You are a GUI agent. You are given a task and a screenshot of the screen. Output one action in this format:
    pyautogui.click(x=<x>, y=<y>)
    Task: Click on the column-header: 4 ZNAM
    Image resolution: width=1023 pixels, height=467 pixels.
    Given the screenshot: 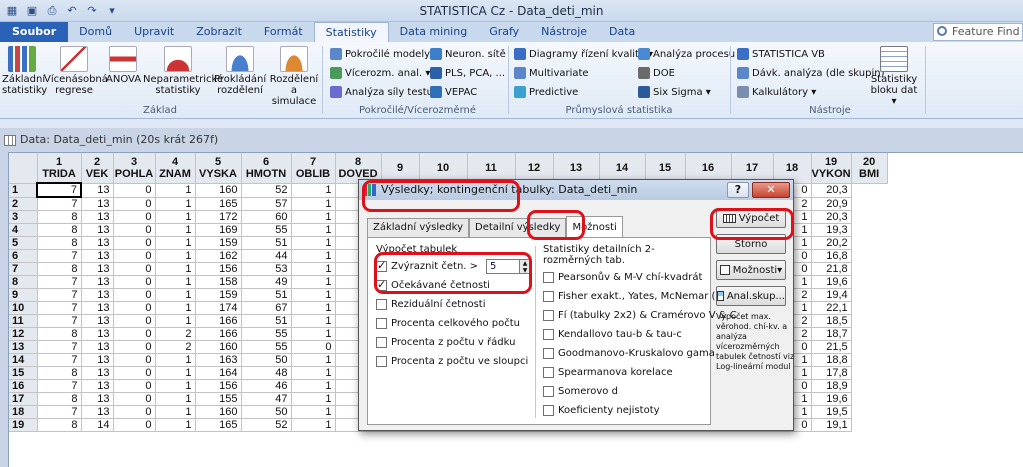 What is the action you would take?
    pyautogui.click(x=175, y=168)
    